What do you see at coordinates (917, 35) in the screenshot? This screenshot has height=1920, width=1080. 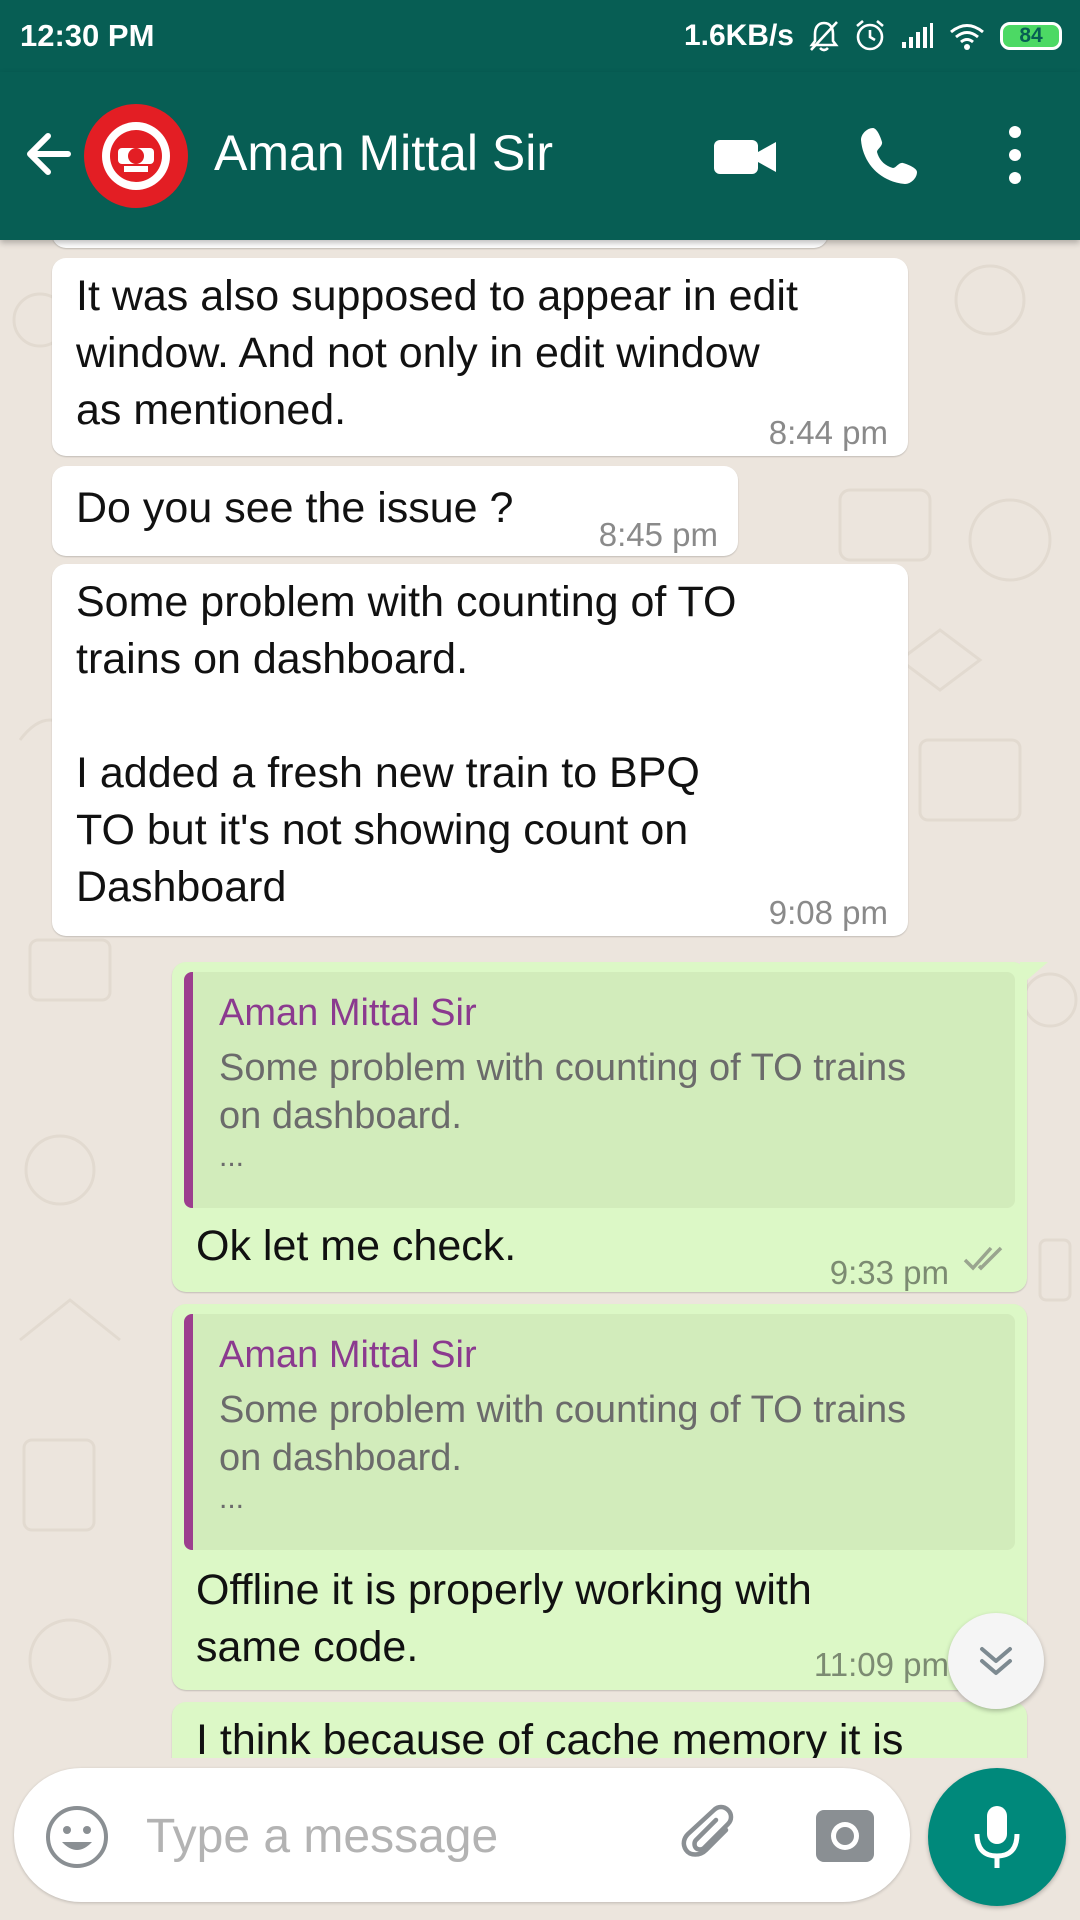 I see `signal-icon` at bounding box center [917, 35].